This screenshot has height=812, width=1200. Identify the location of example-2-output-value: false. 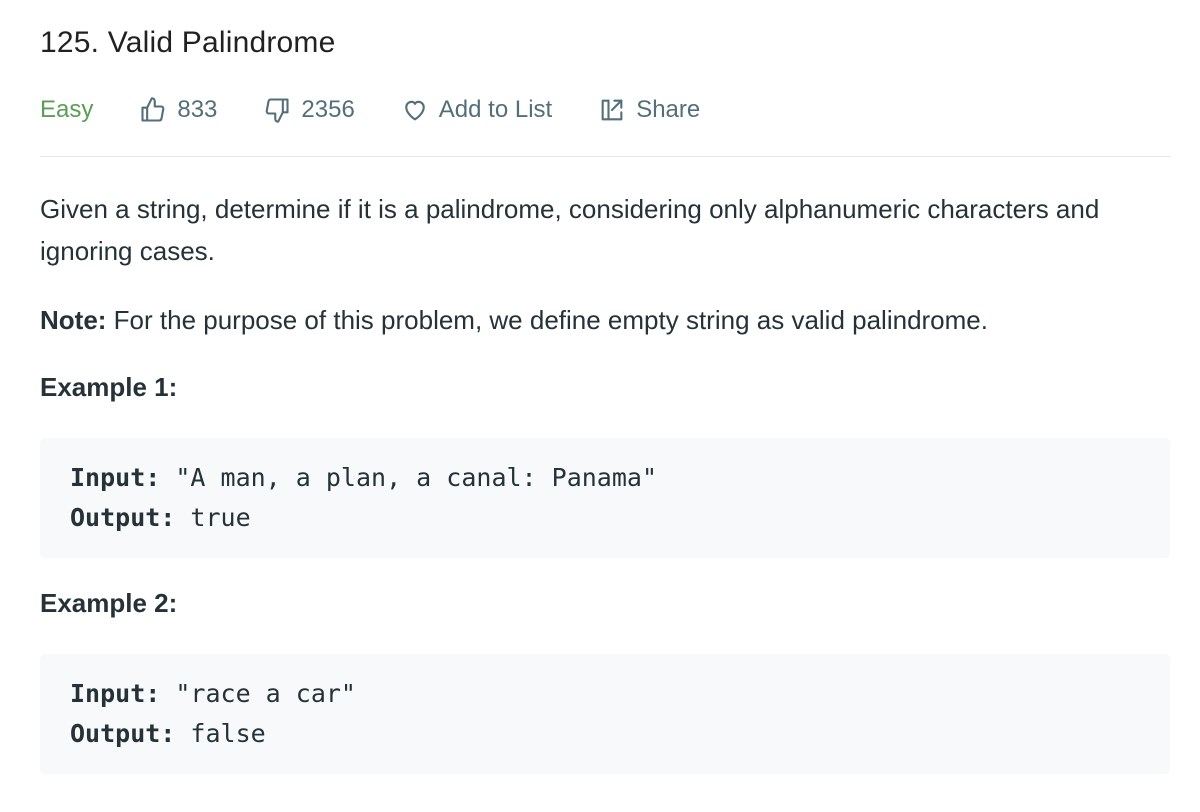
(220, 733).